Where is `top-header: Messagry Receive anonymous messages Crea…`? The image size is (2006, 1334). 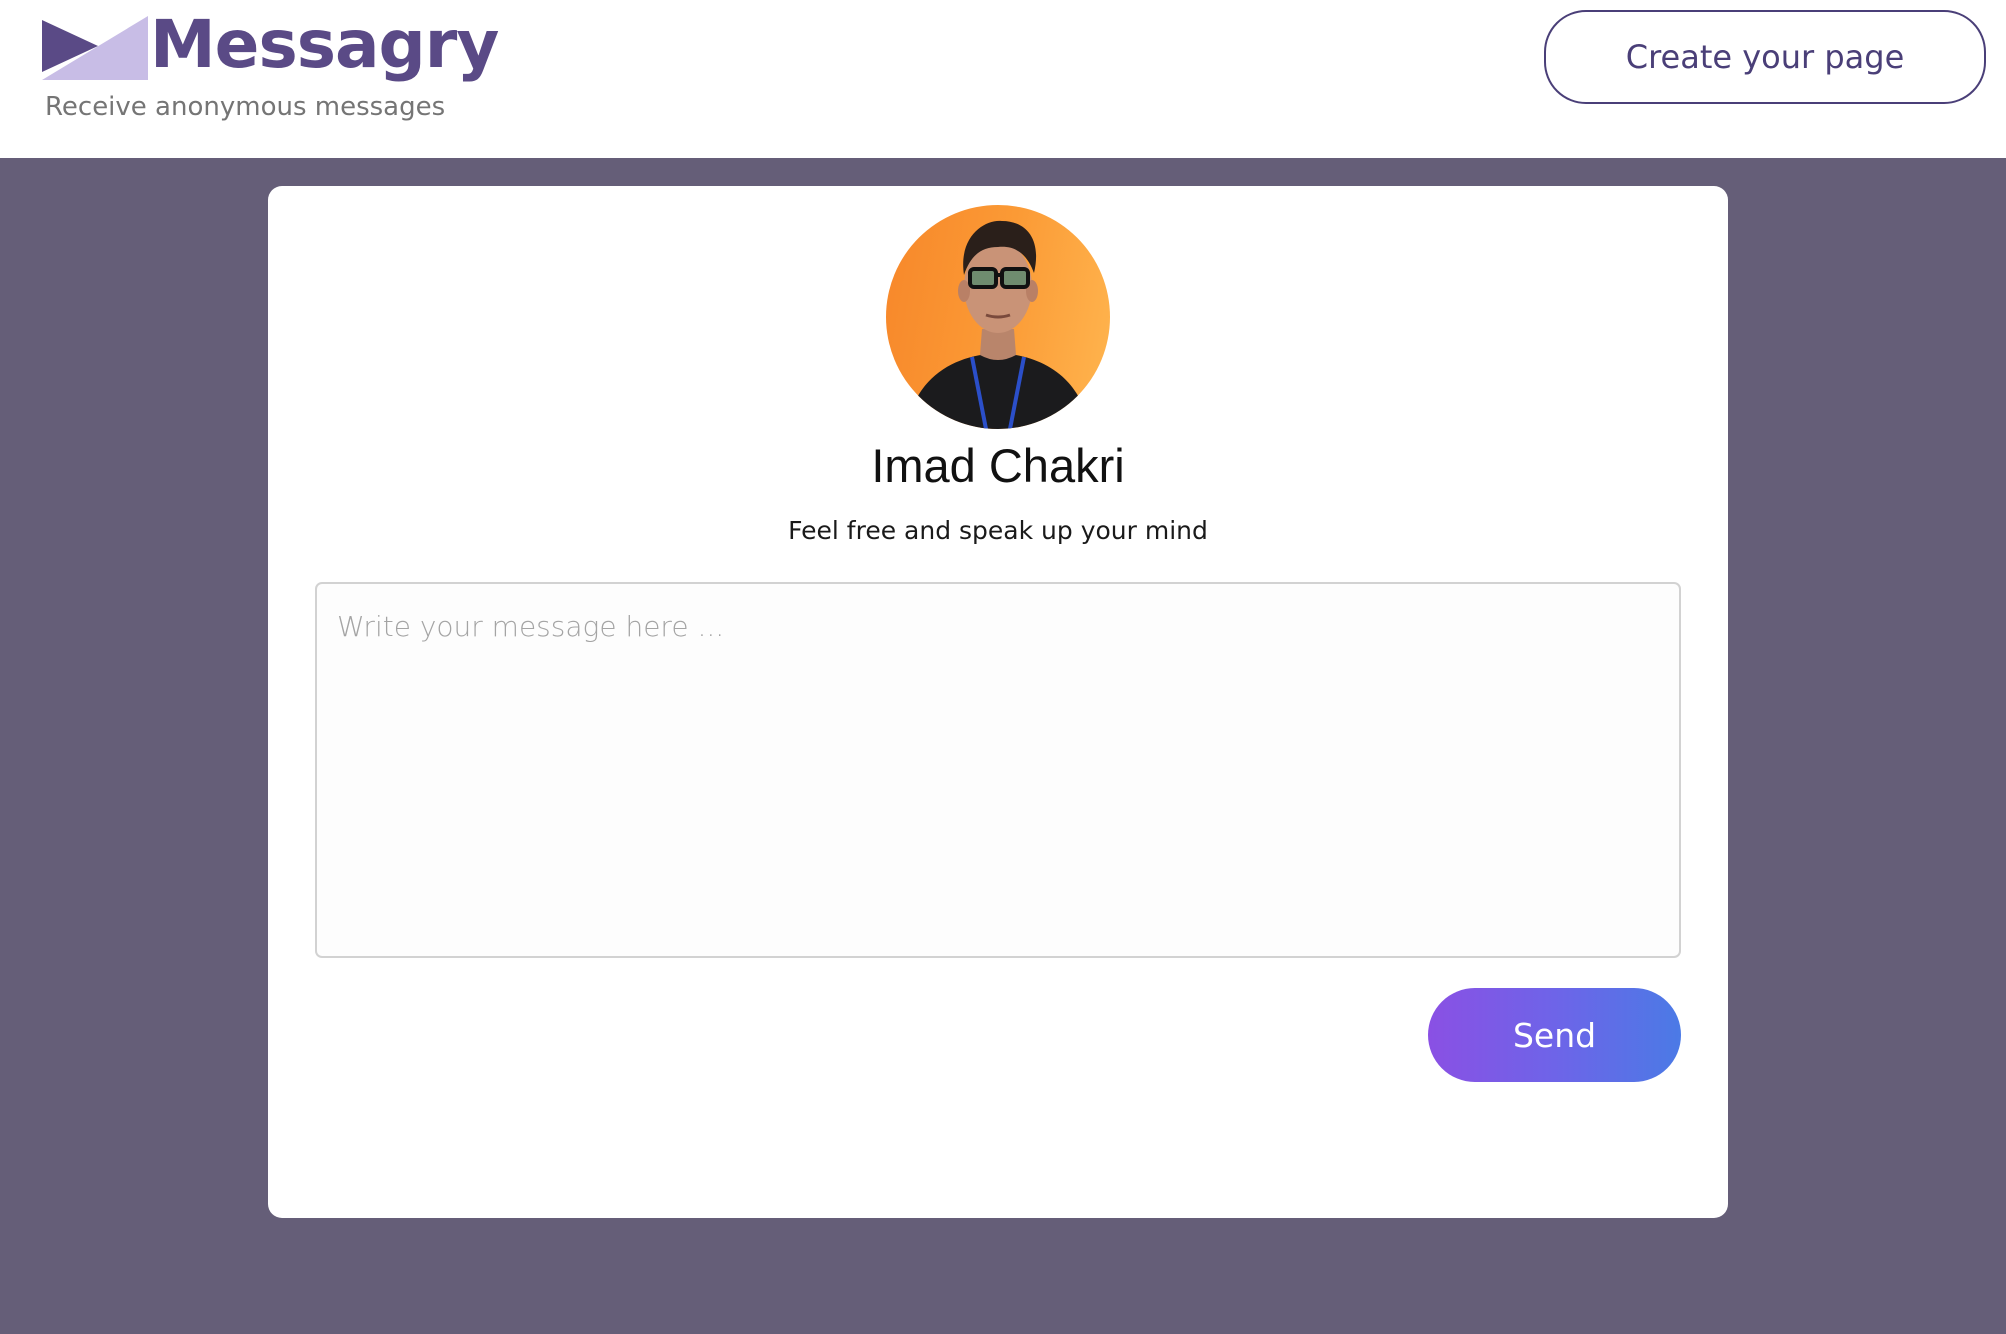 top-header: Messagry Receive anonymous messages Crea… is located at coordinates (1003, 79).